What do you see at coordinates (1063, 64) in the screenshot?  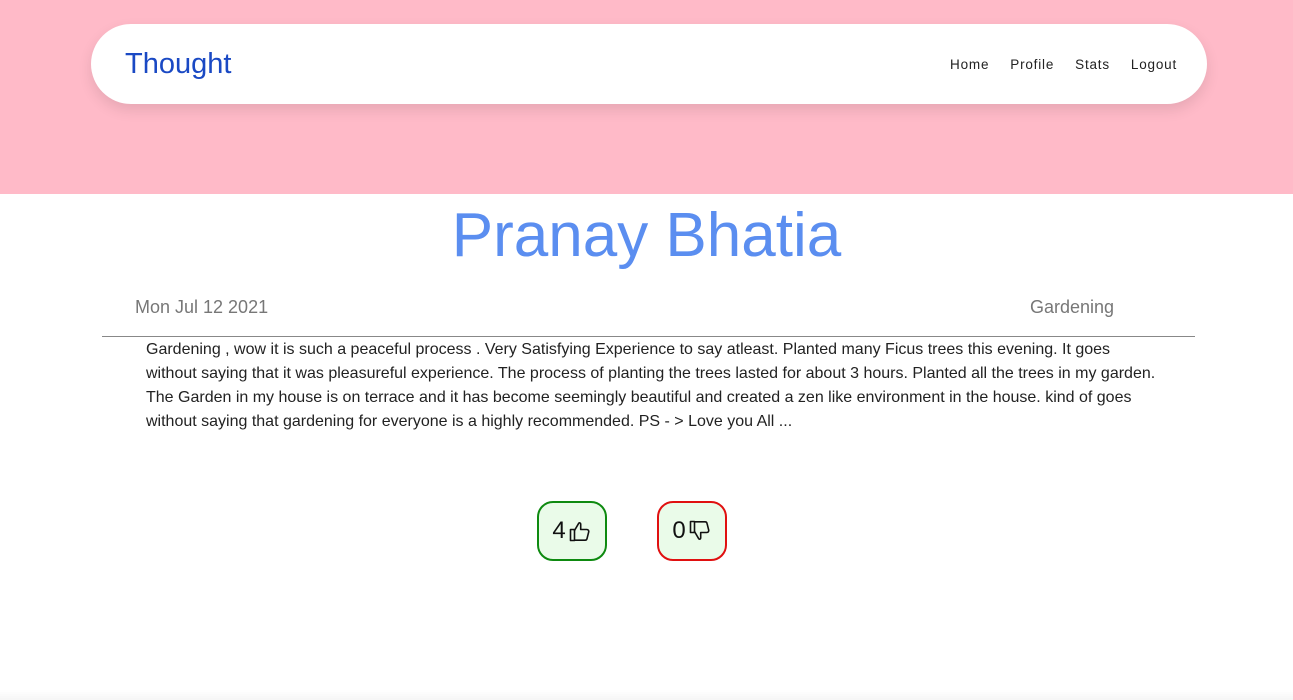 I see `nav-links: Home Profile Stats Logout` at bounding box center [1063, 64].